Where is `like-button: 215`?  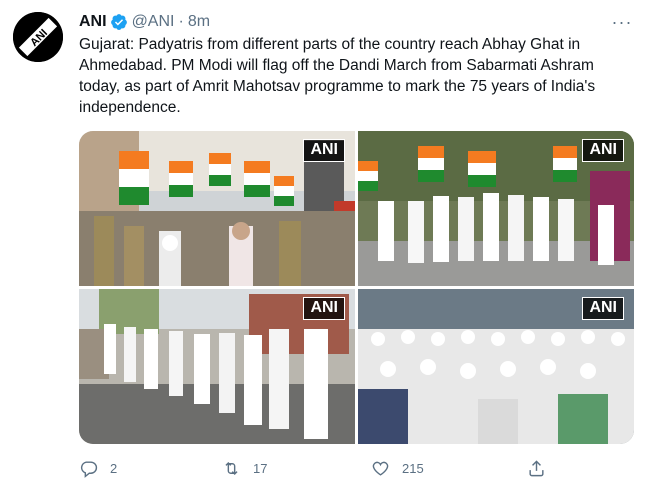 like-button: 215 is located at coordinates (397, 468).